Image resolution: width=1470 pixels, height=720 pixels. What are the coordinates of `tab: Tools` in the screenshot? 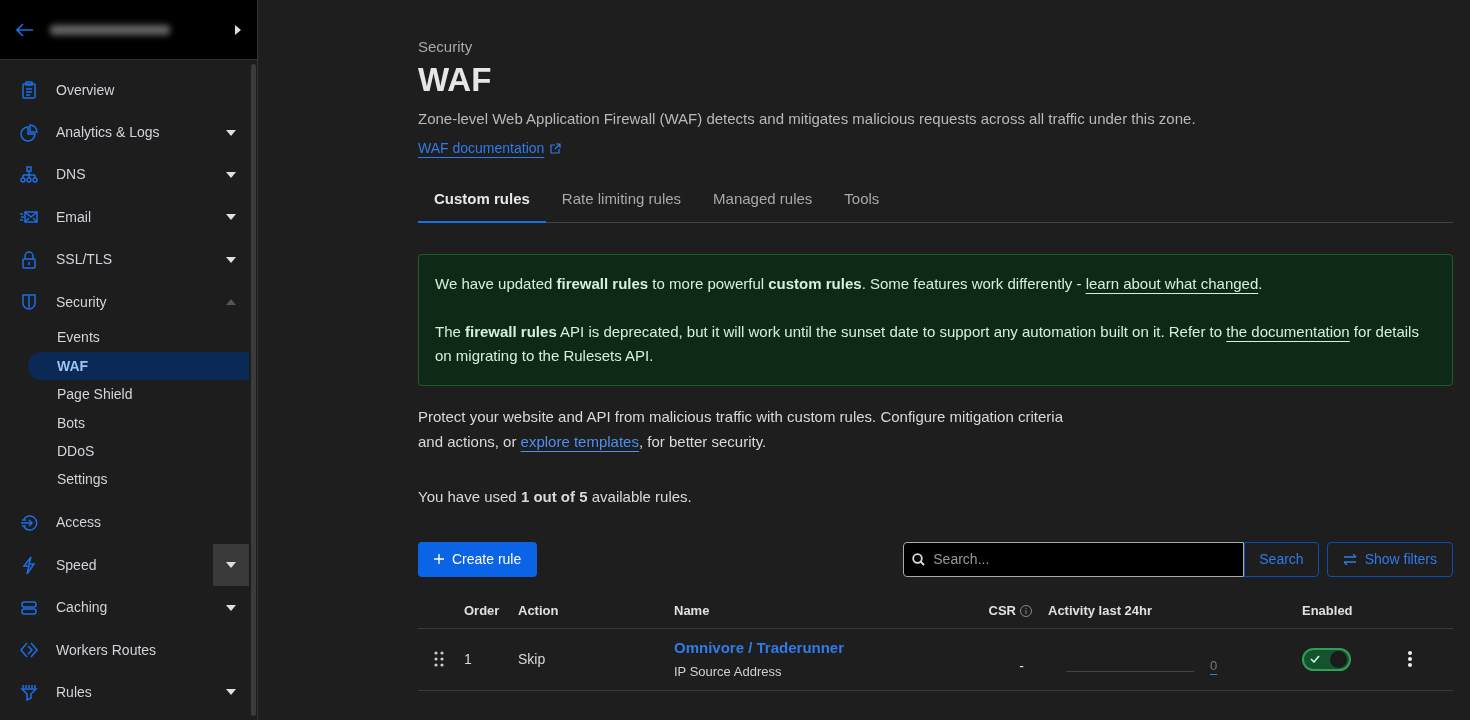 It's located at (862, 200).